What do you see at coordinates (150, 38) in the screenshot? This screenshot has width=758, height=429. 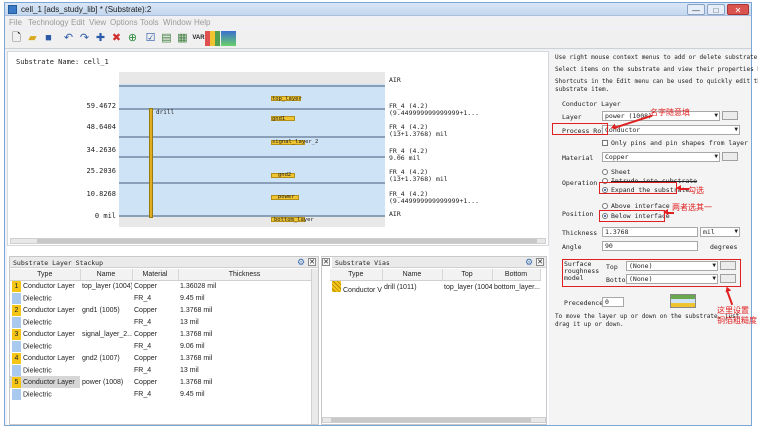 I see `check-icon: ☑` at bounding box center [150, 38].